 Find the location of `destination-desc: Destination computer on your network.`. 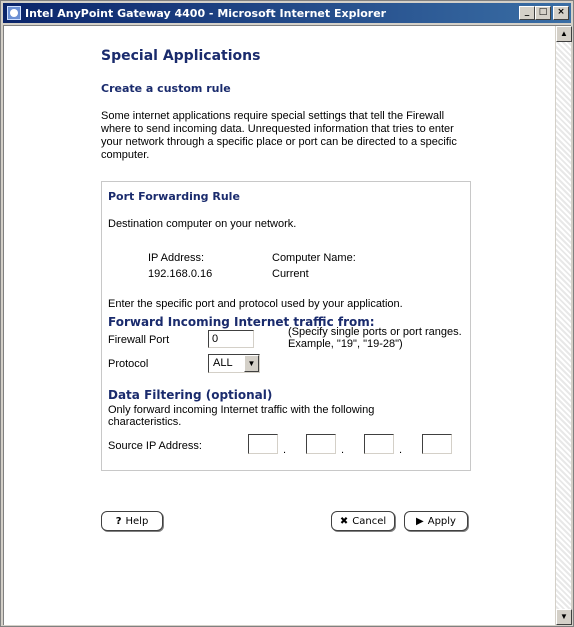

destination-desc: Destination computer on your network. is located at coordinates (202, 224).